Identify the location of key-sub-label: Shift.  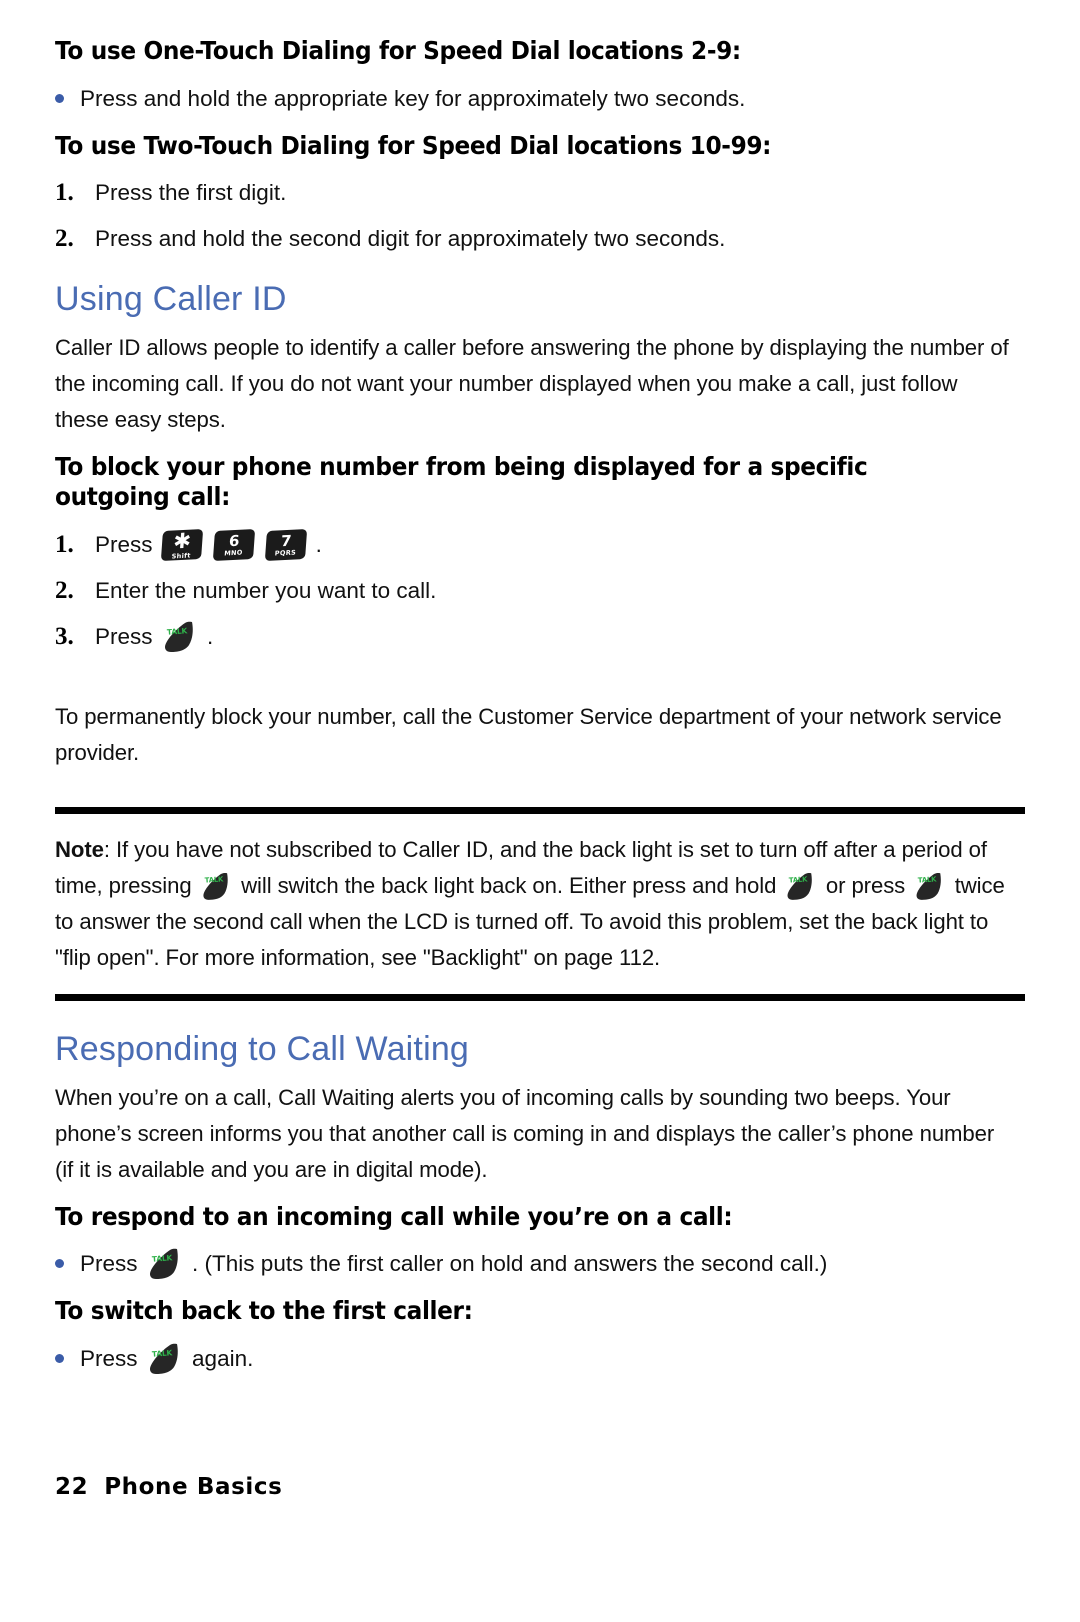
(181, 556).